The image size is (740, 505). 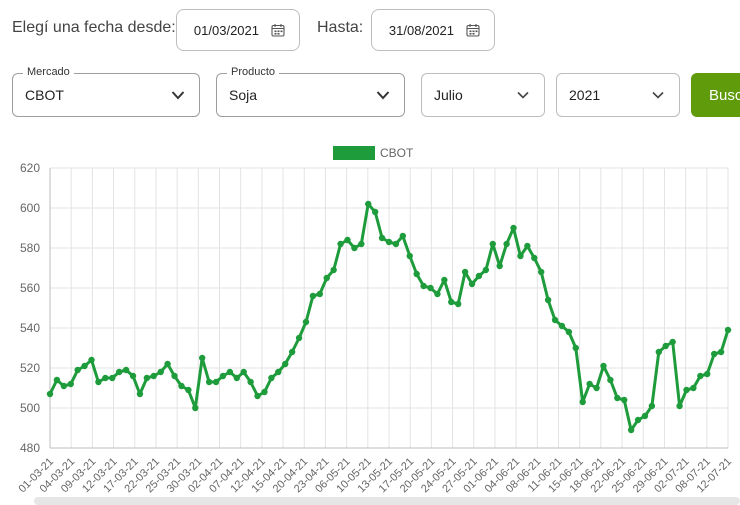 What do you see at coordinates (44, 95) in the screenshot?
I see `mercado-value: CBOT` at bounding box center [44, 95].